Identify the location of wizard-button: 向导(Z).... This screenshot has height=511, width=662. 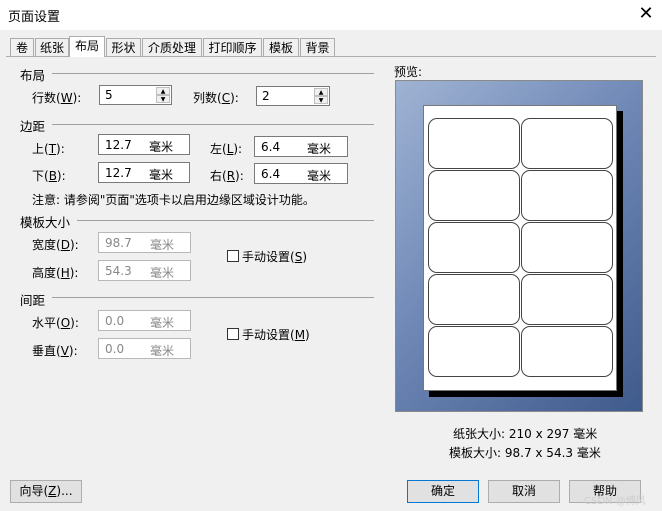
(46, 491).